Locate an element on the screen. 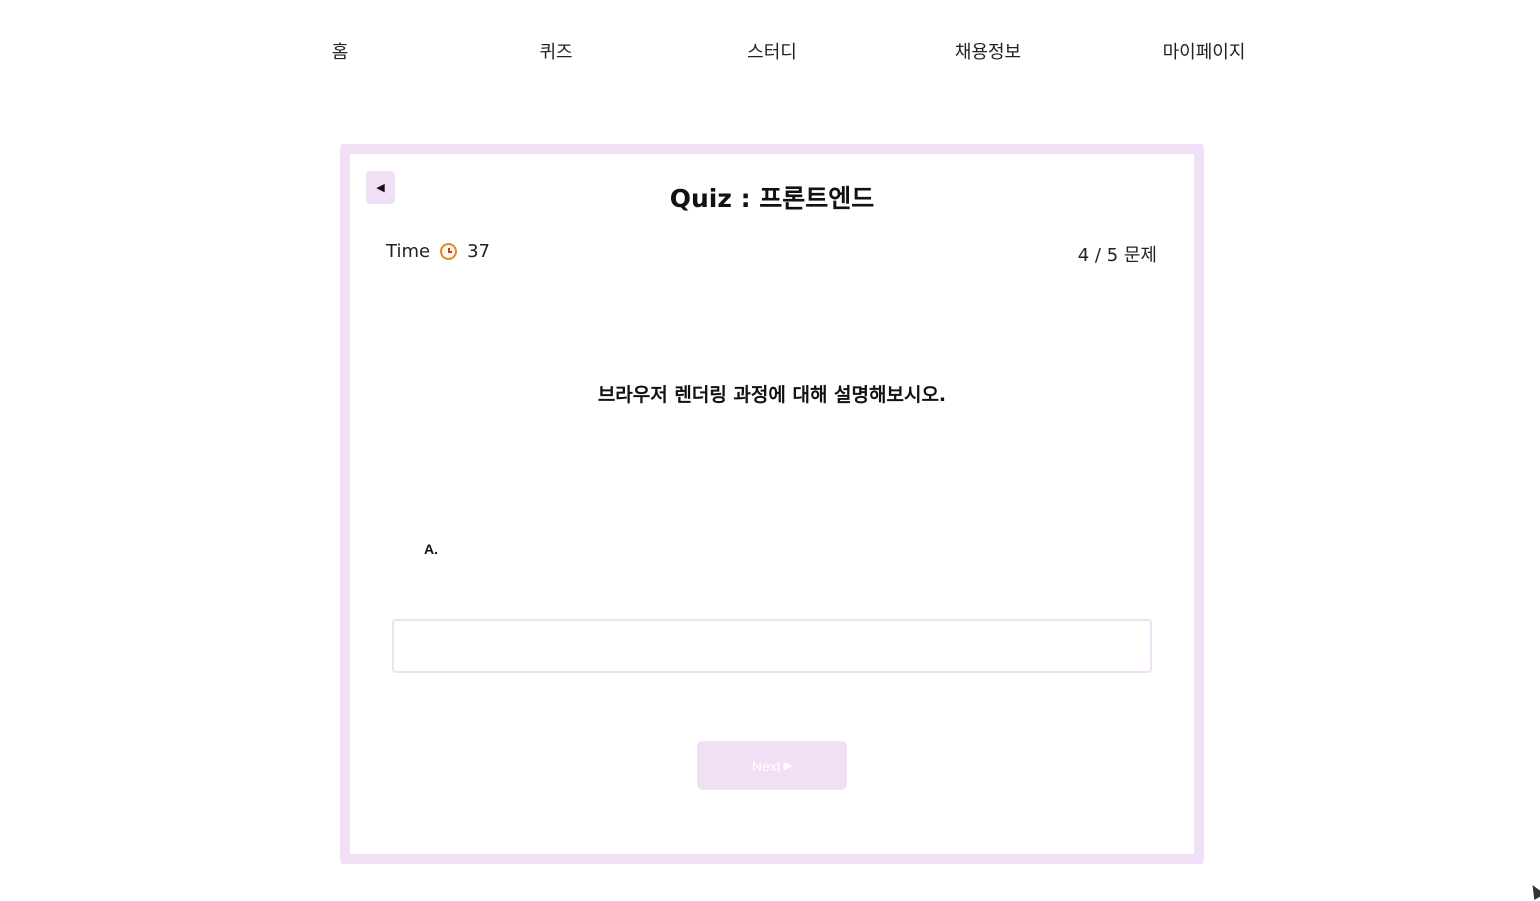  answer-label: A. is located at coordinates (431, 549).